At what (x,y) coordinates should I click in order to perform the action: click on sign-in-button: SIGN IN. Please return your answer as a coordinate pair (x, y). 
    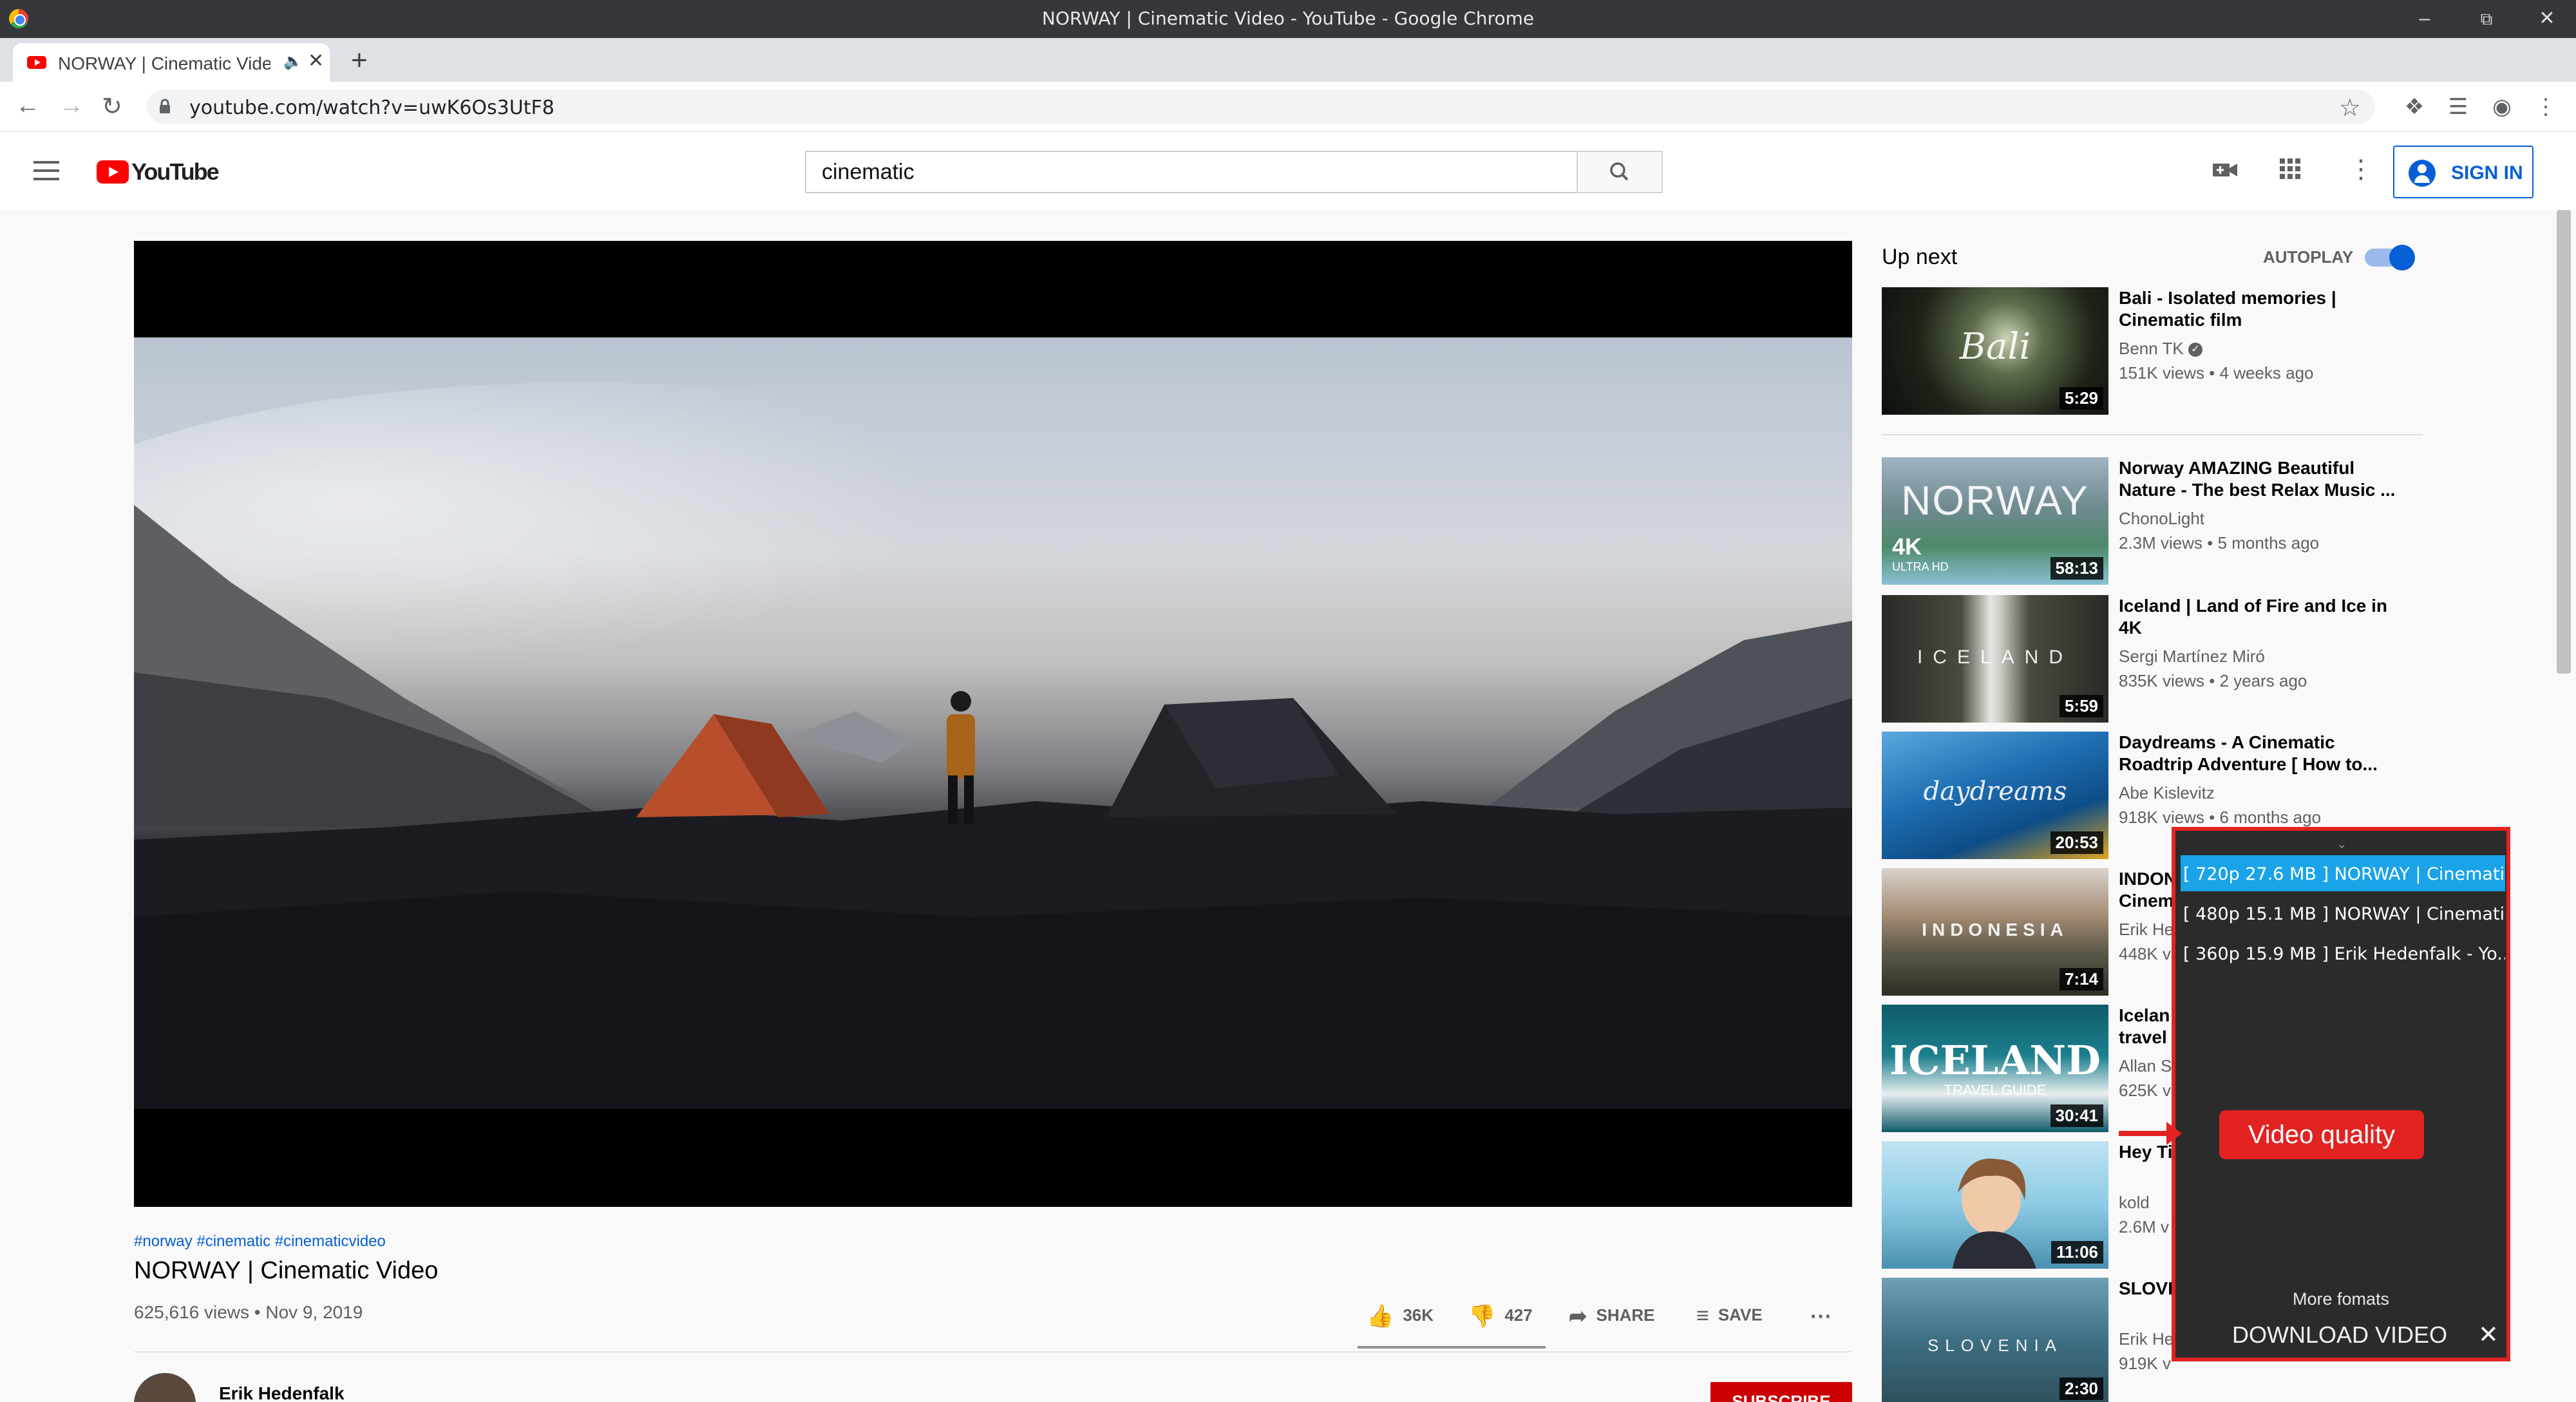
    Looking at the image, I should click on (2463, 172).